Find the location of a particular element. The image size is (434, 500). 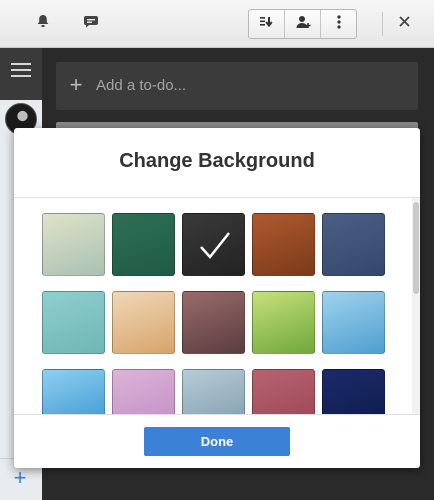

top-toolbar is located at coordinates (217, 24).